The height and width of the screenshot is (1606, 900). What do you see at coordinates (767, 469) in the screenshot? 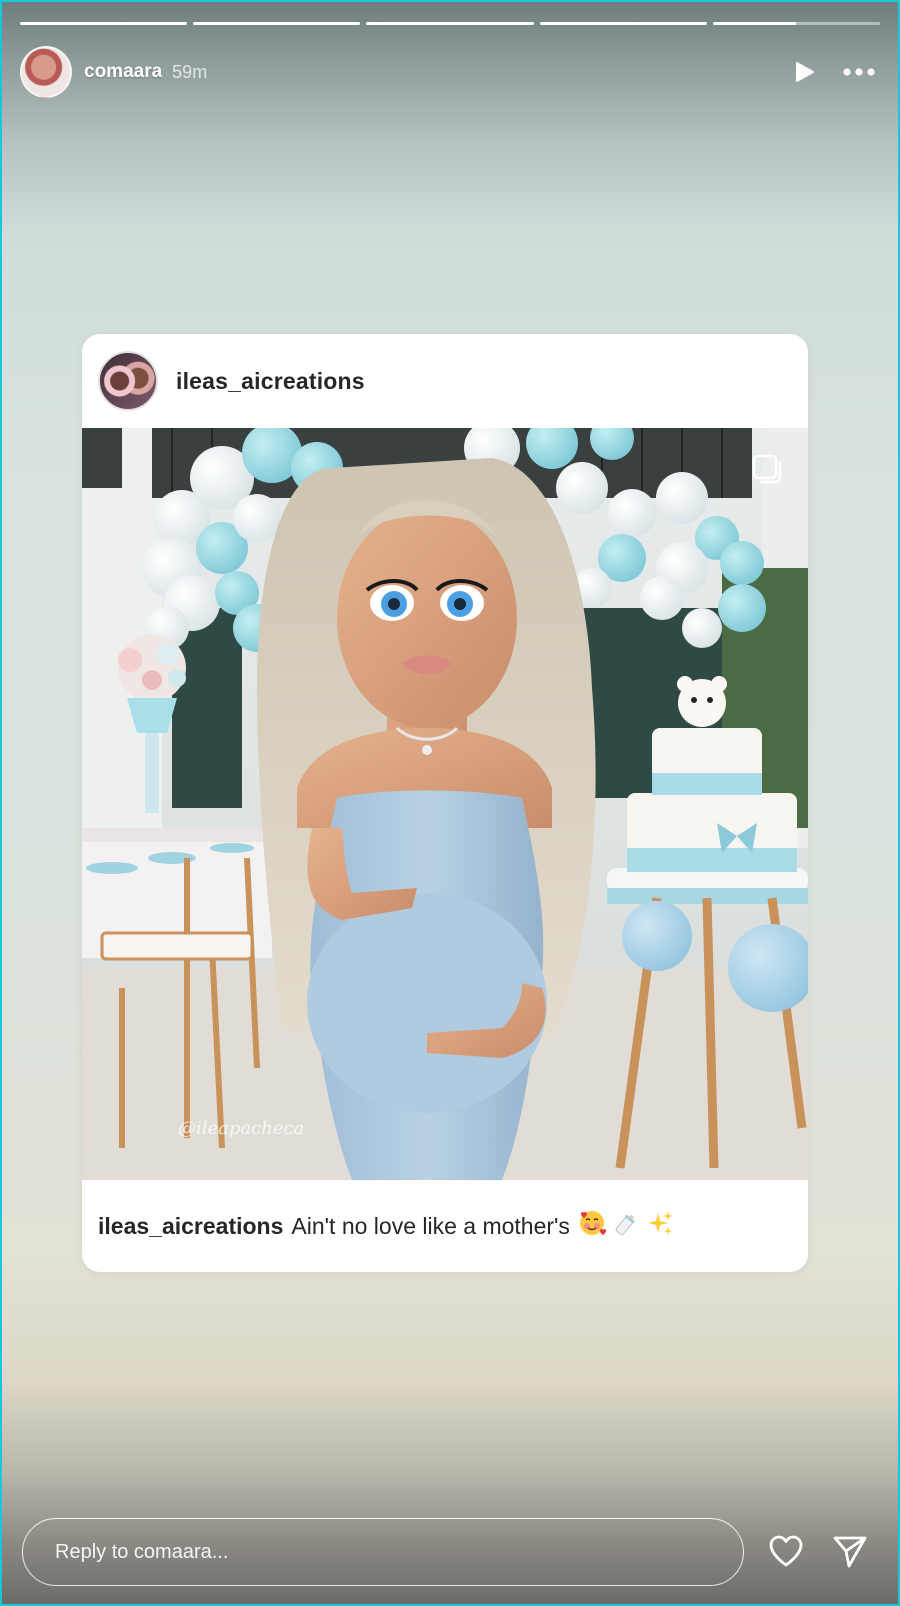
I see `multiple-images-icon` at bounding box center [767, 469].